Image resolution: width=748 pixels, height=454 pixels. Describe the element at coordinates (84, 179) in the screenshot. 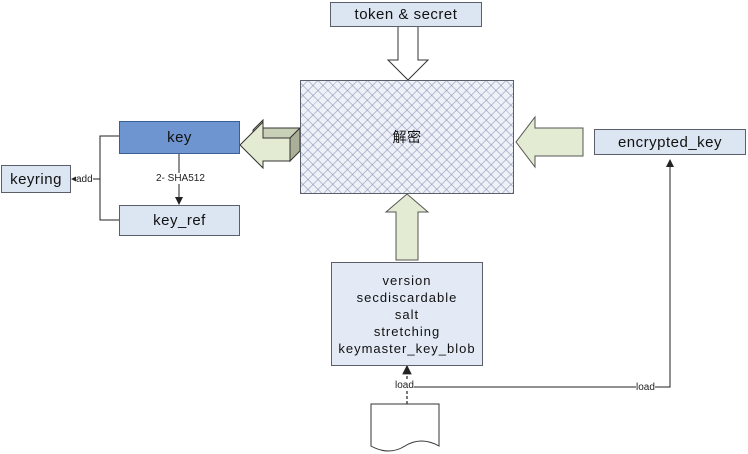

I see `add-label: add` at that location.